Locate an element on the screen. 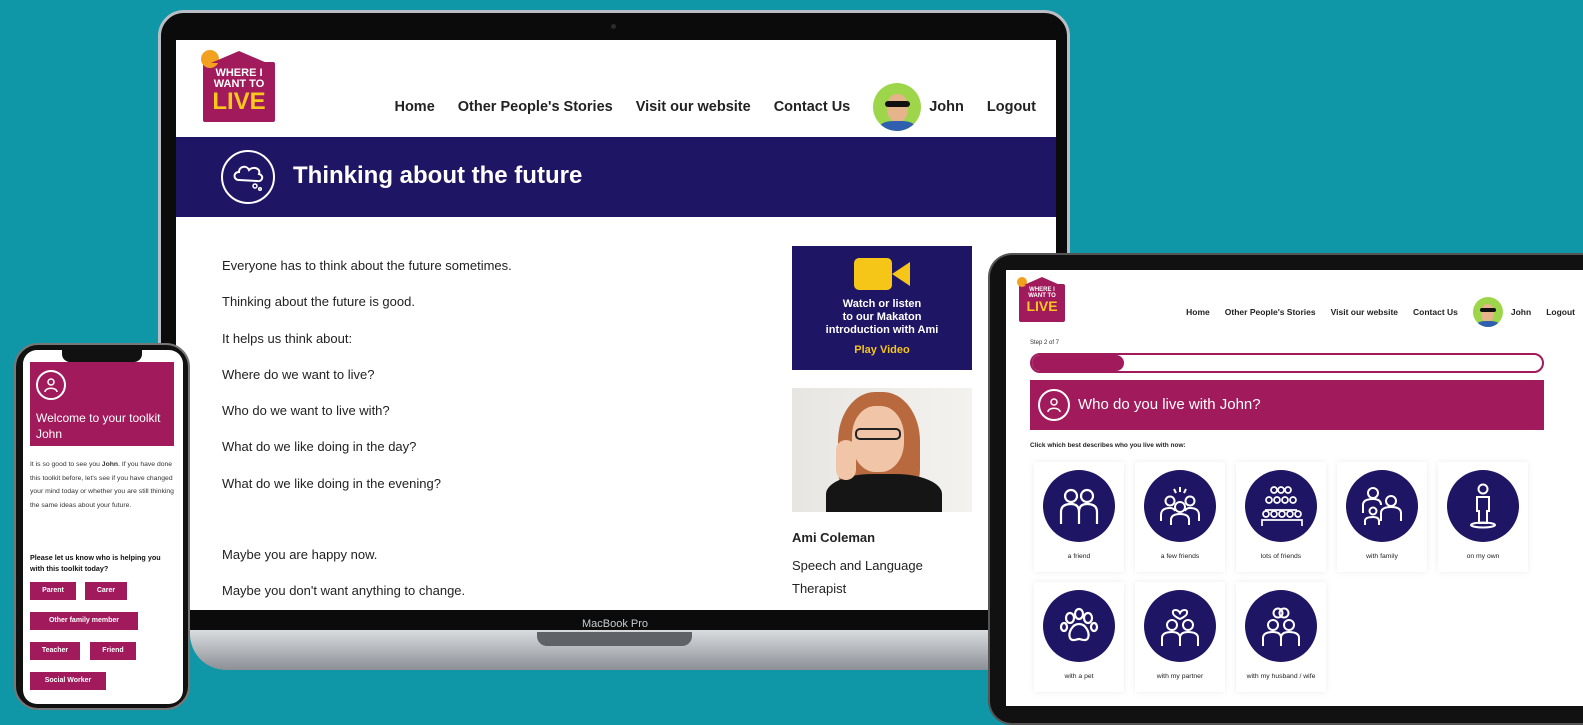  couple-heart-icon is located at coordinates (1180, 626).